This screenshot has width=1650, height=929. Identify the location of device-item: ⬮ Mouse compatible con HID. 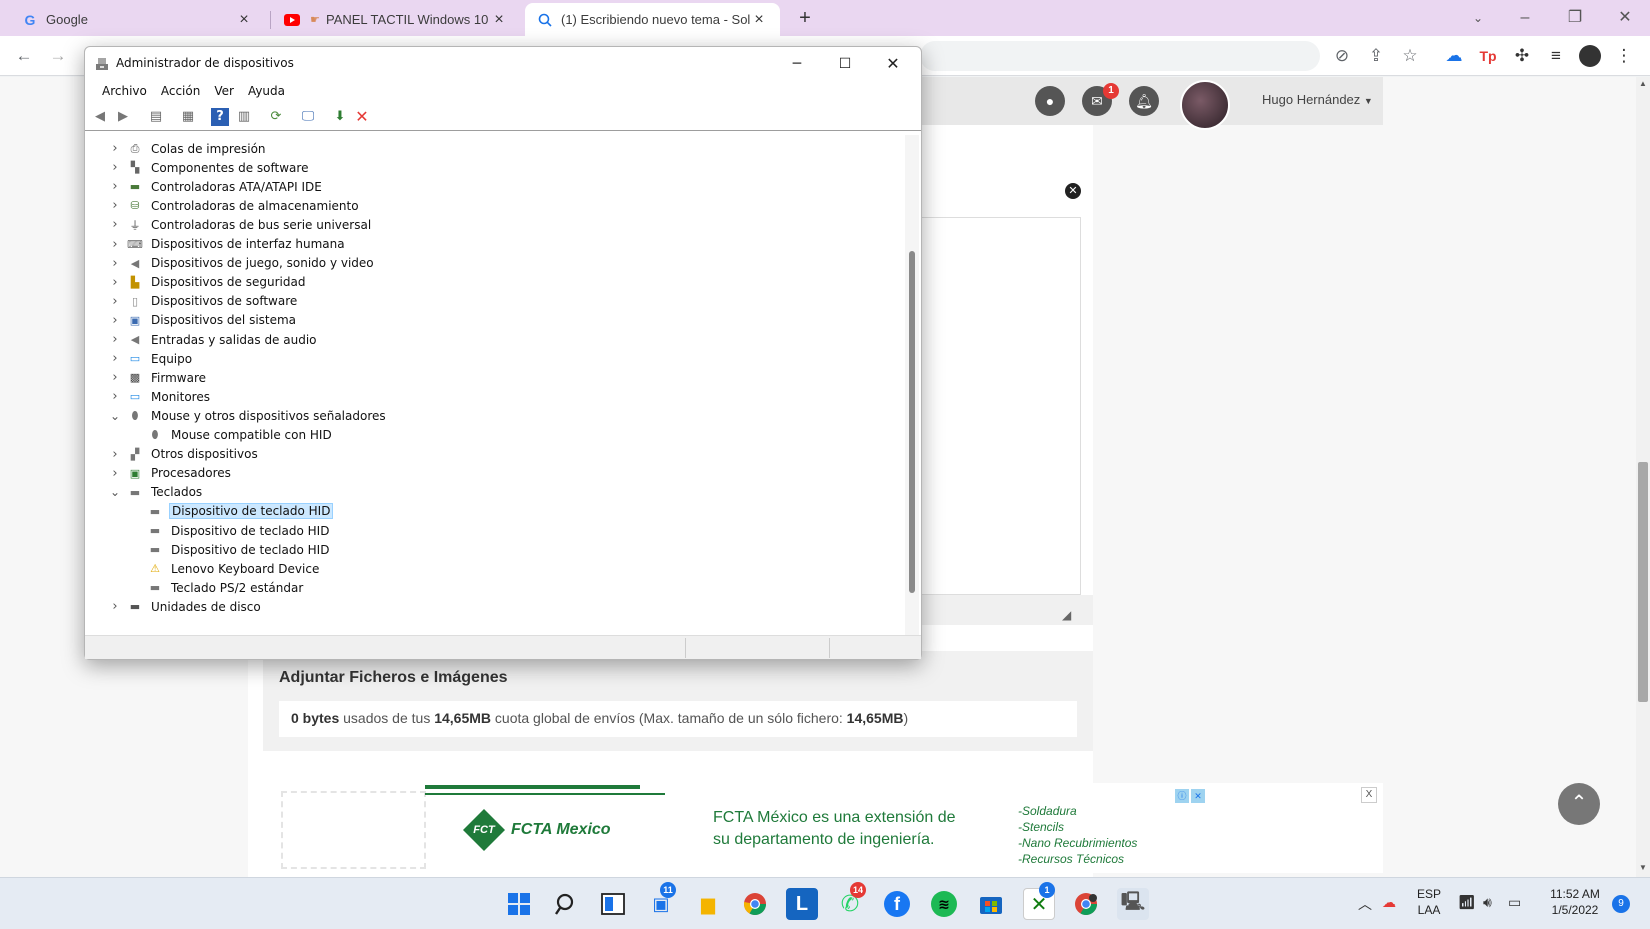
(230, 435).